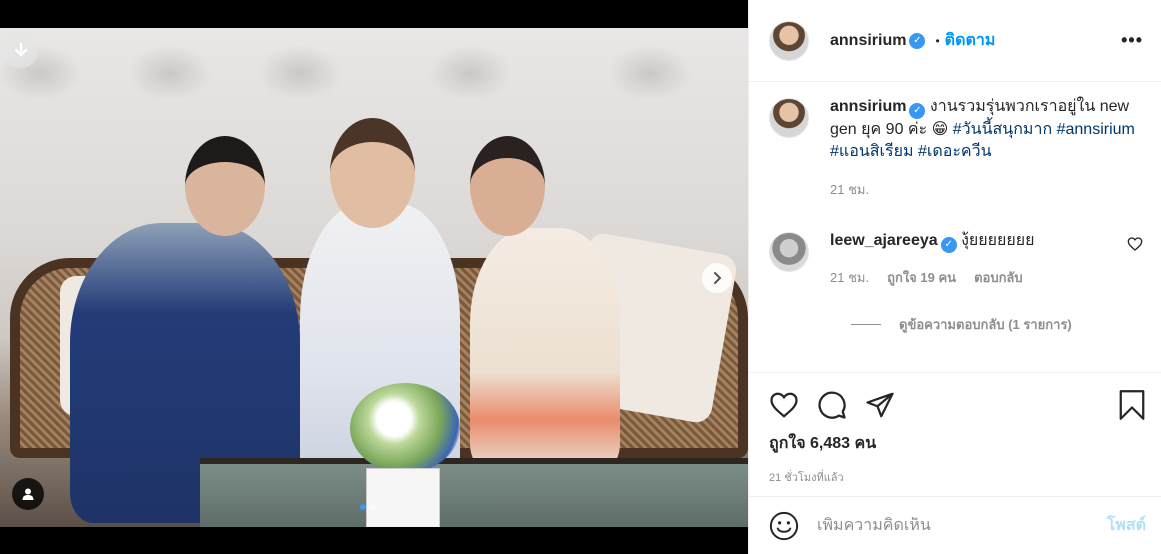 This screenshot has width=1161, height=554. I want to click on chevron-right-icon, so click(717, 278).